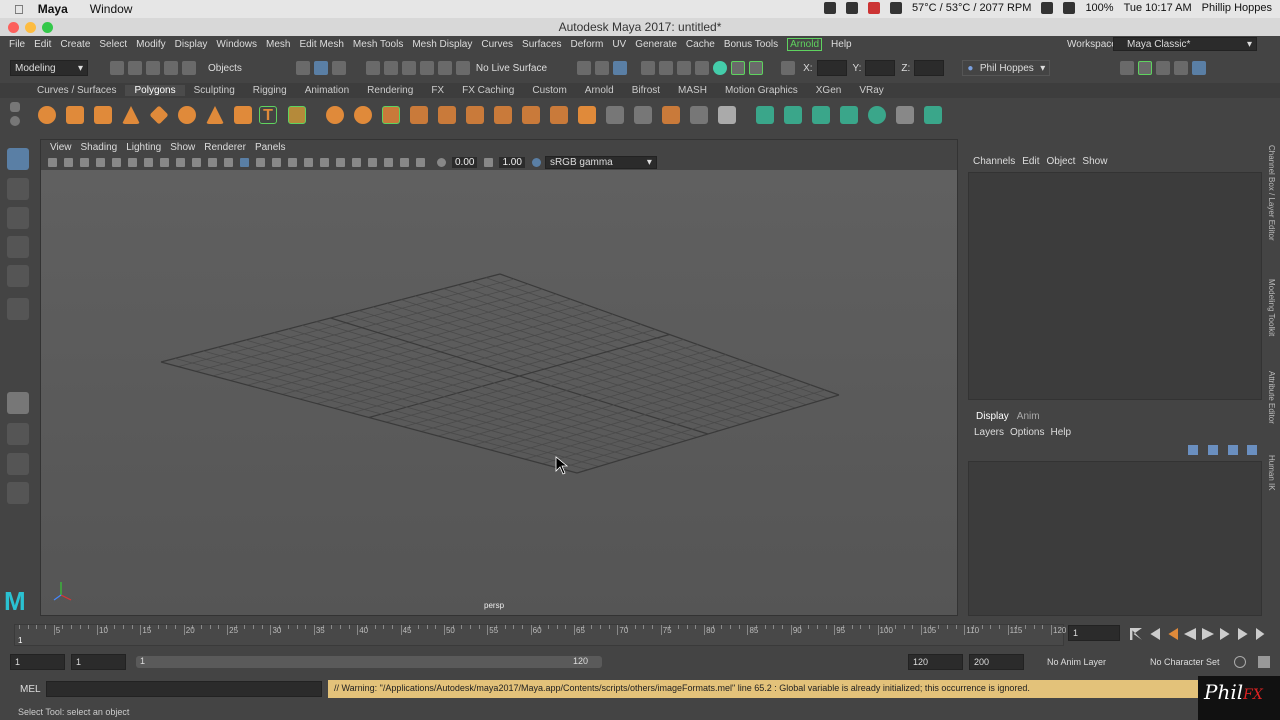 This screenshot has height=720, width=1280. I want to click on layer-editor-icon, so click(1199, 68).